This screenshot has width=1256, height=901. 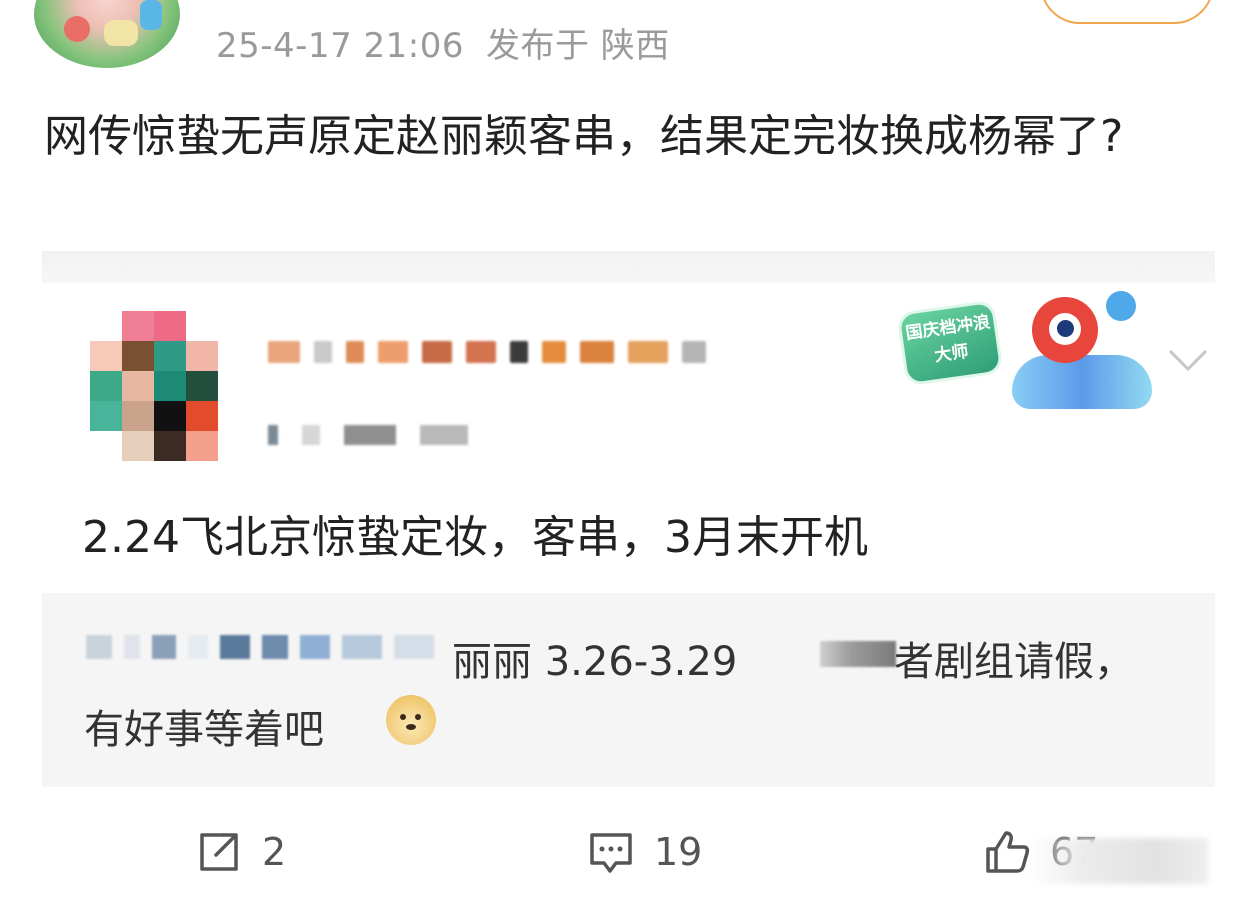 What do you see at coordinates (644, 852) in the screenshot?
I see `comment-action: 19` at bounding box center [644, 852].